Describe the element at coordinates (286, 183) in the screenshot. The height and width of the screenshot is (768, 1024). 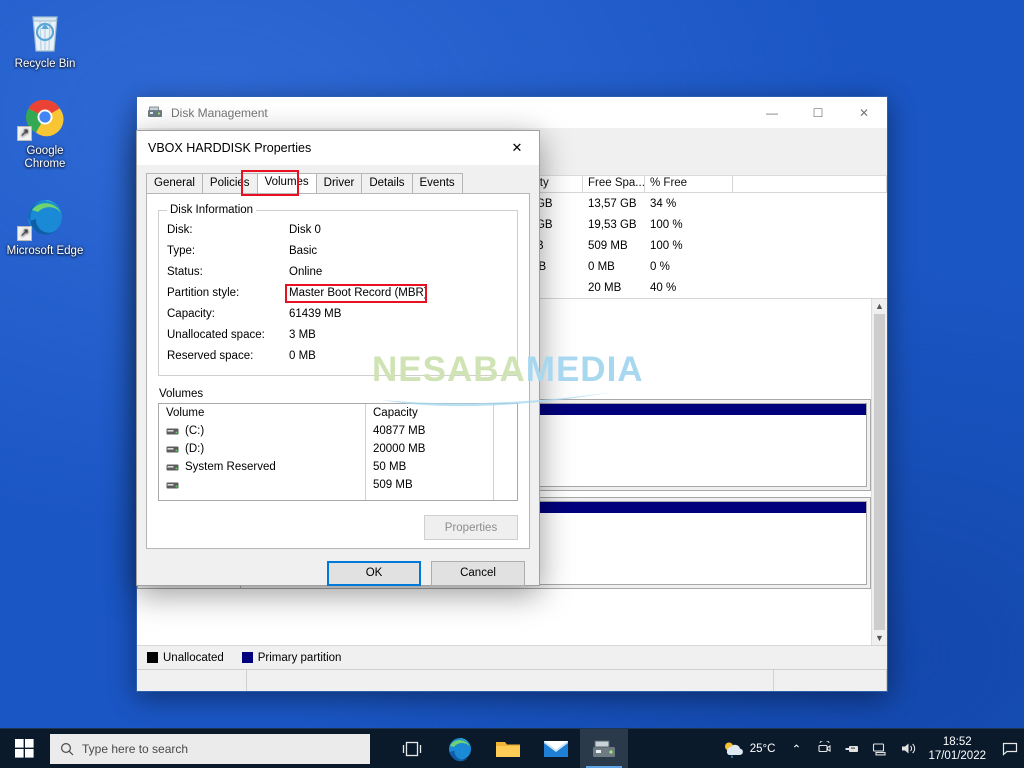
I see `tab-volumes: Volumes` at that location.